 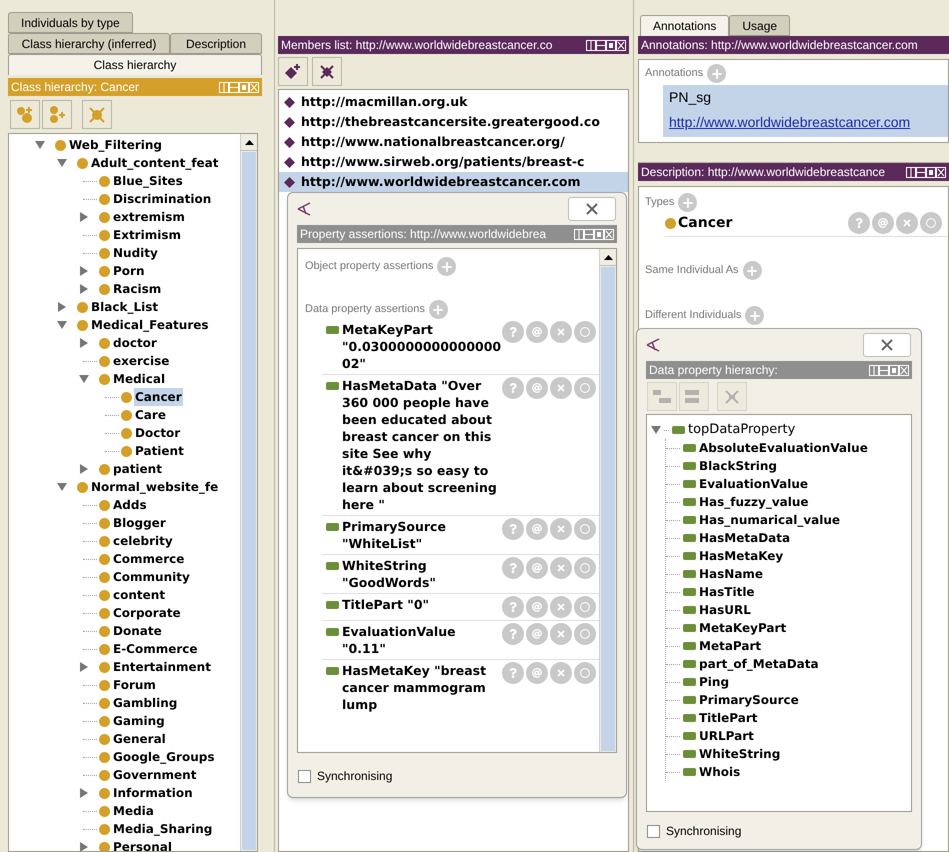 I want to click on checkbox, so click(x=653, y=831).